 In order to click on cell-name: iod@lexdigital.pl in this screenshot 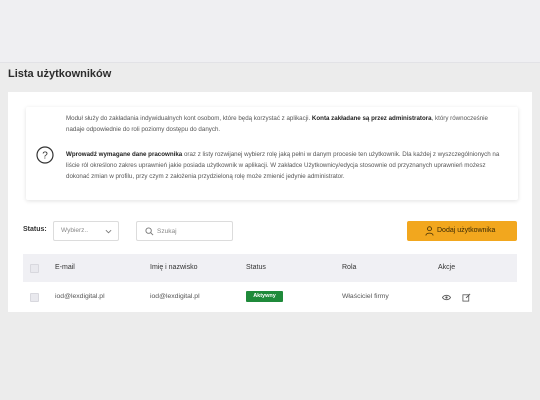, I will do `click(175, 296)`.